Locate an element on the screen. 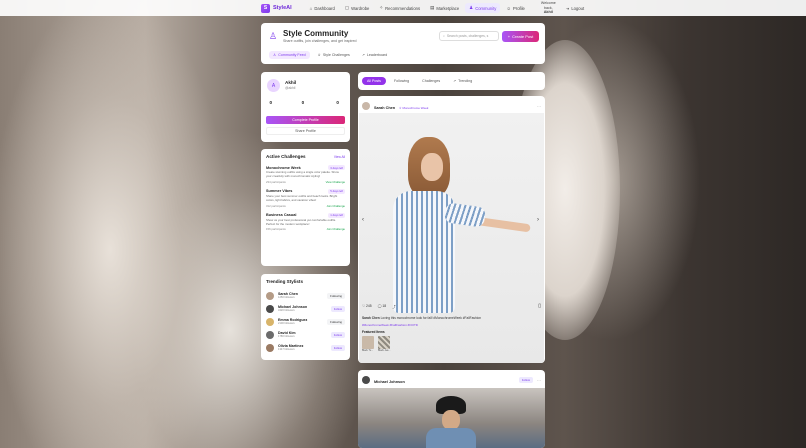  post-image is located at coordinates (451, 418).